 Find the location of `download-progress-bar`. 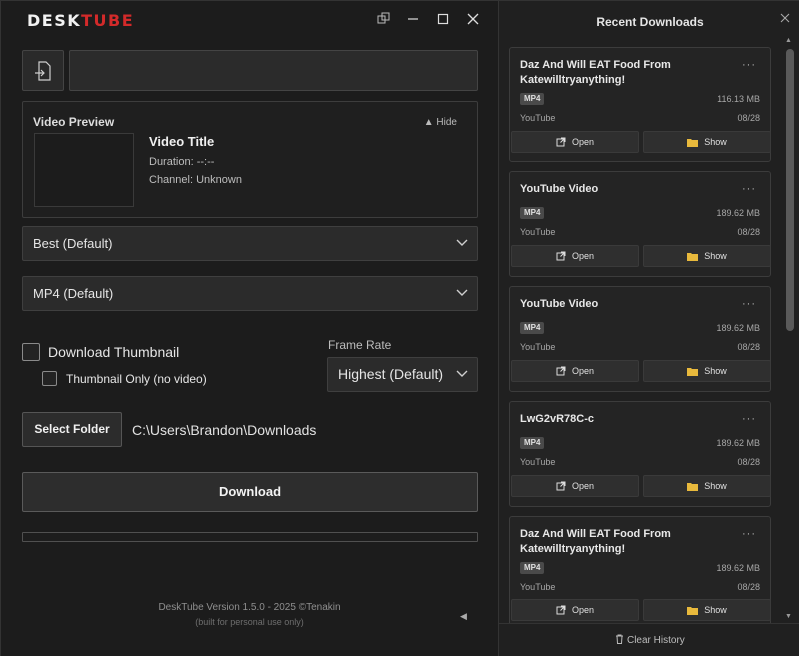

download-progress-bar is located at coordinates (250, 537).